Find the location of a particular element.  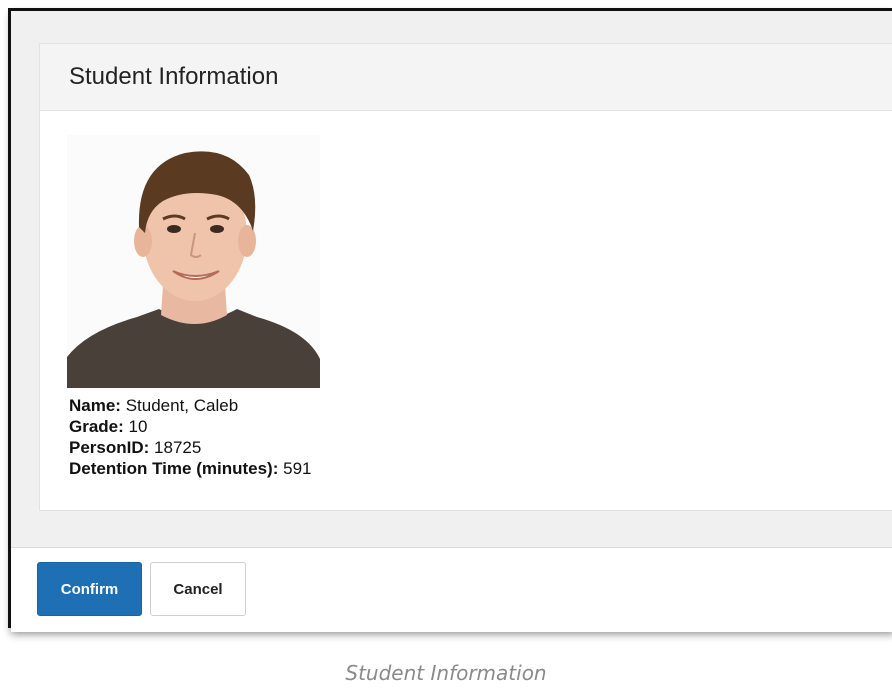

detail-value: 18725 is located at coordinates (178, 447).